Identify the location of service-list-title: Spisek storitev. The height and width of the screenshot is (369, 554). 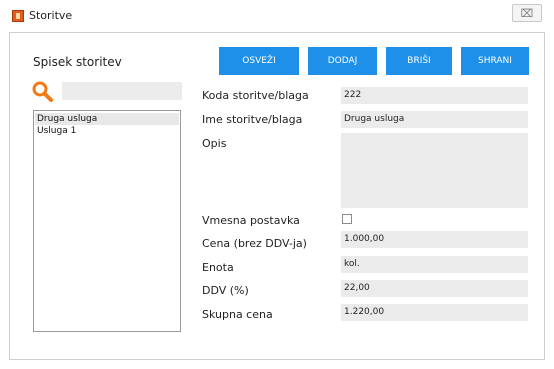
(77, 62).